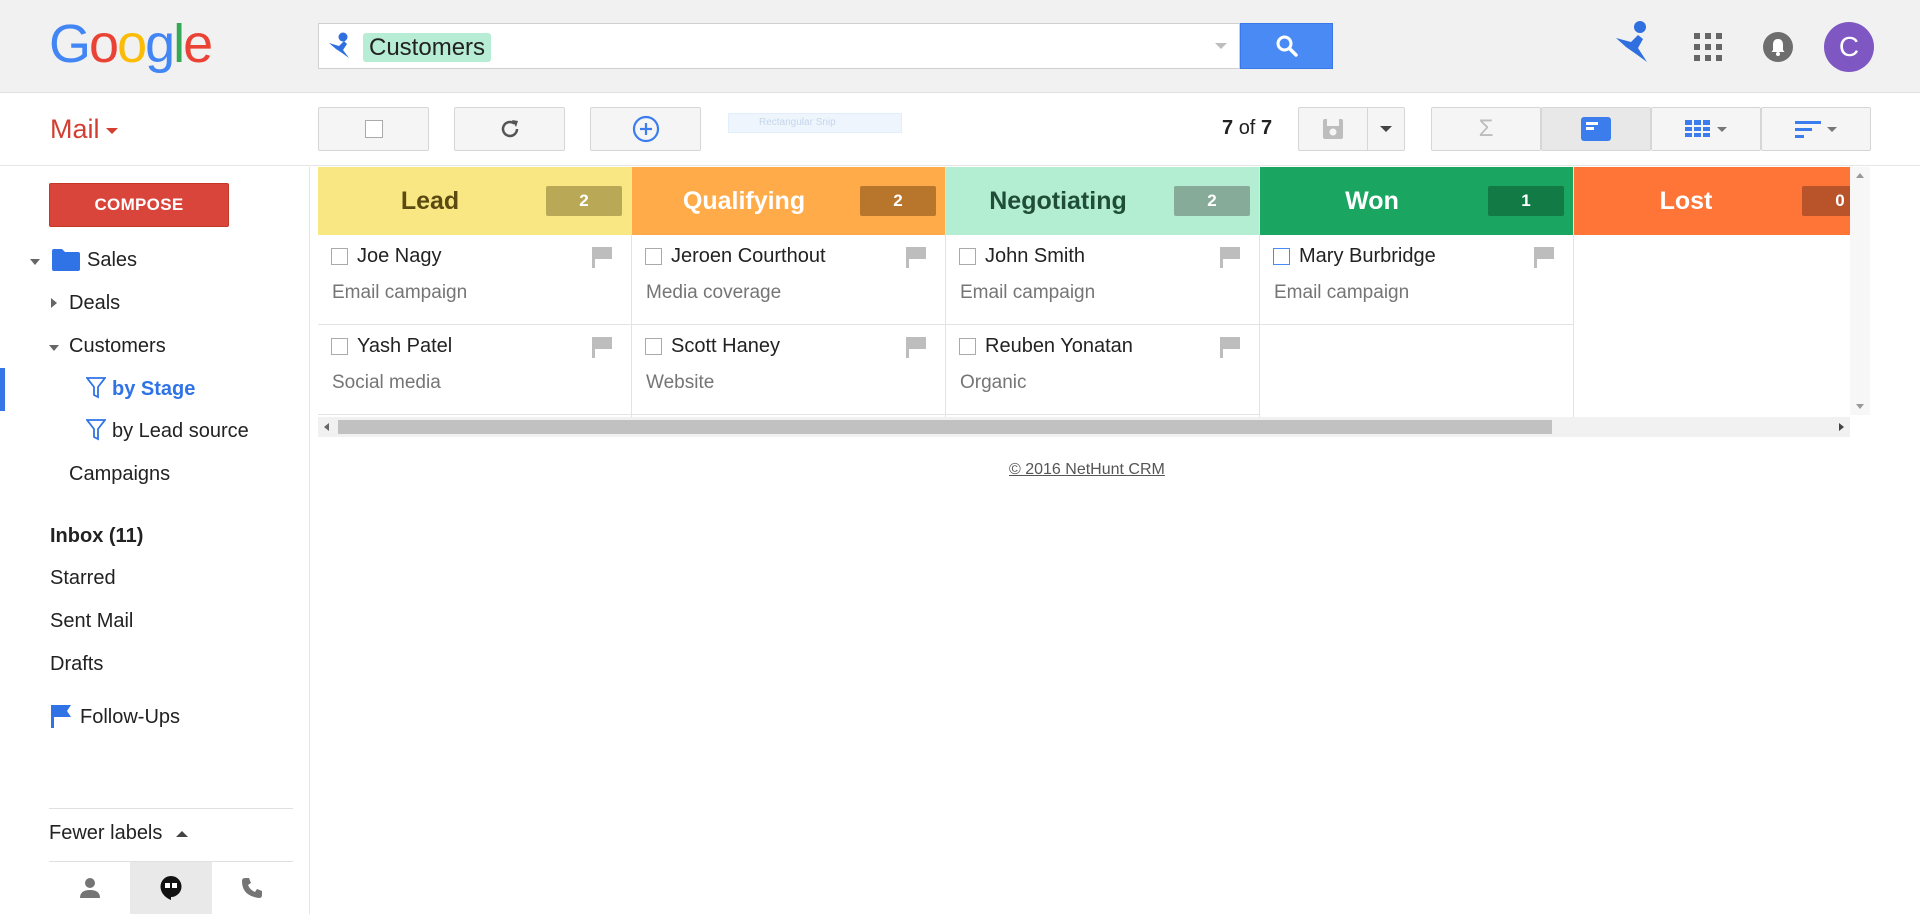  What do you see at coordinates (117, 346) in the screenshot?
I see `sidebar-item-customers: Customers` at bounding box center [117, 346].